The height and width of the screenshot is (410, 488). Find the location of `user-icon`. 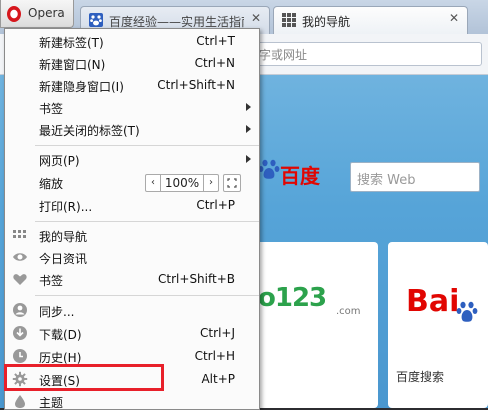

user-icon is located at coordinates (20, 310).